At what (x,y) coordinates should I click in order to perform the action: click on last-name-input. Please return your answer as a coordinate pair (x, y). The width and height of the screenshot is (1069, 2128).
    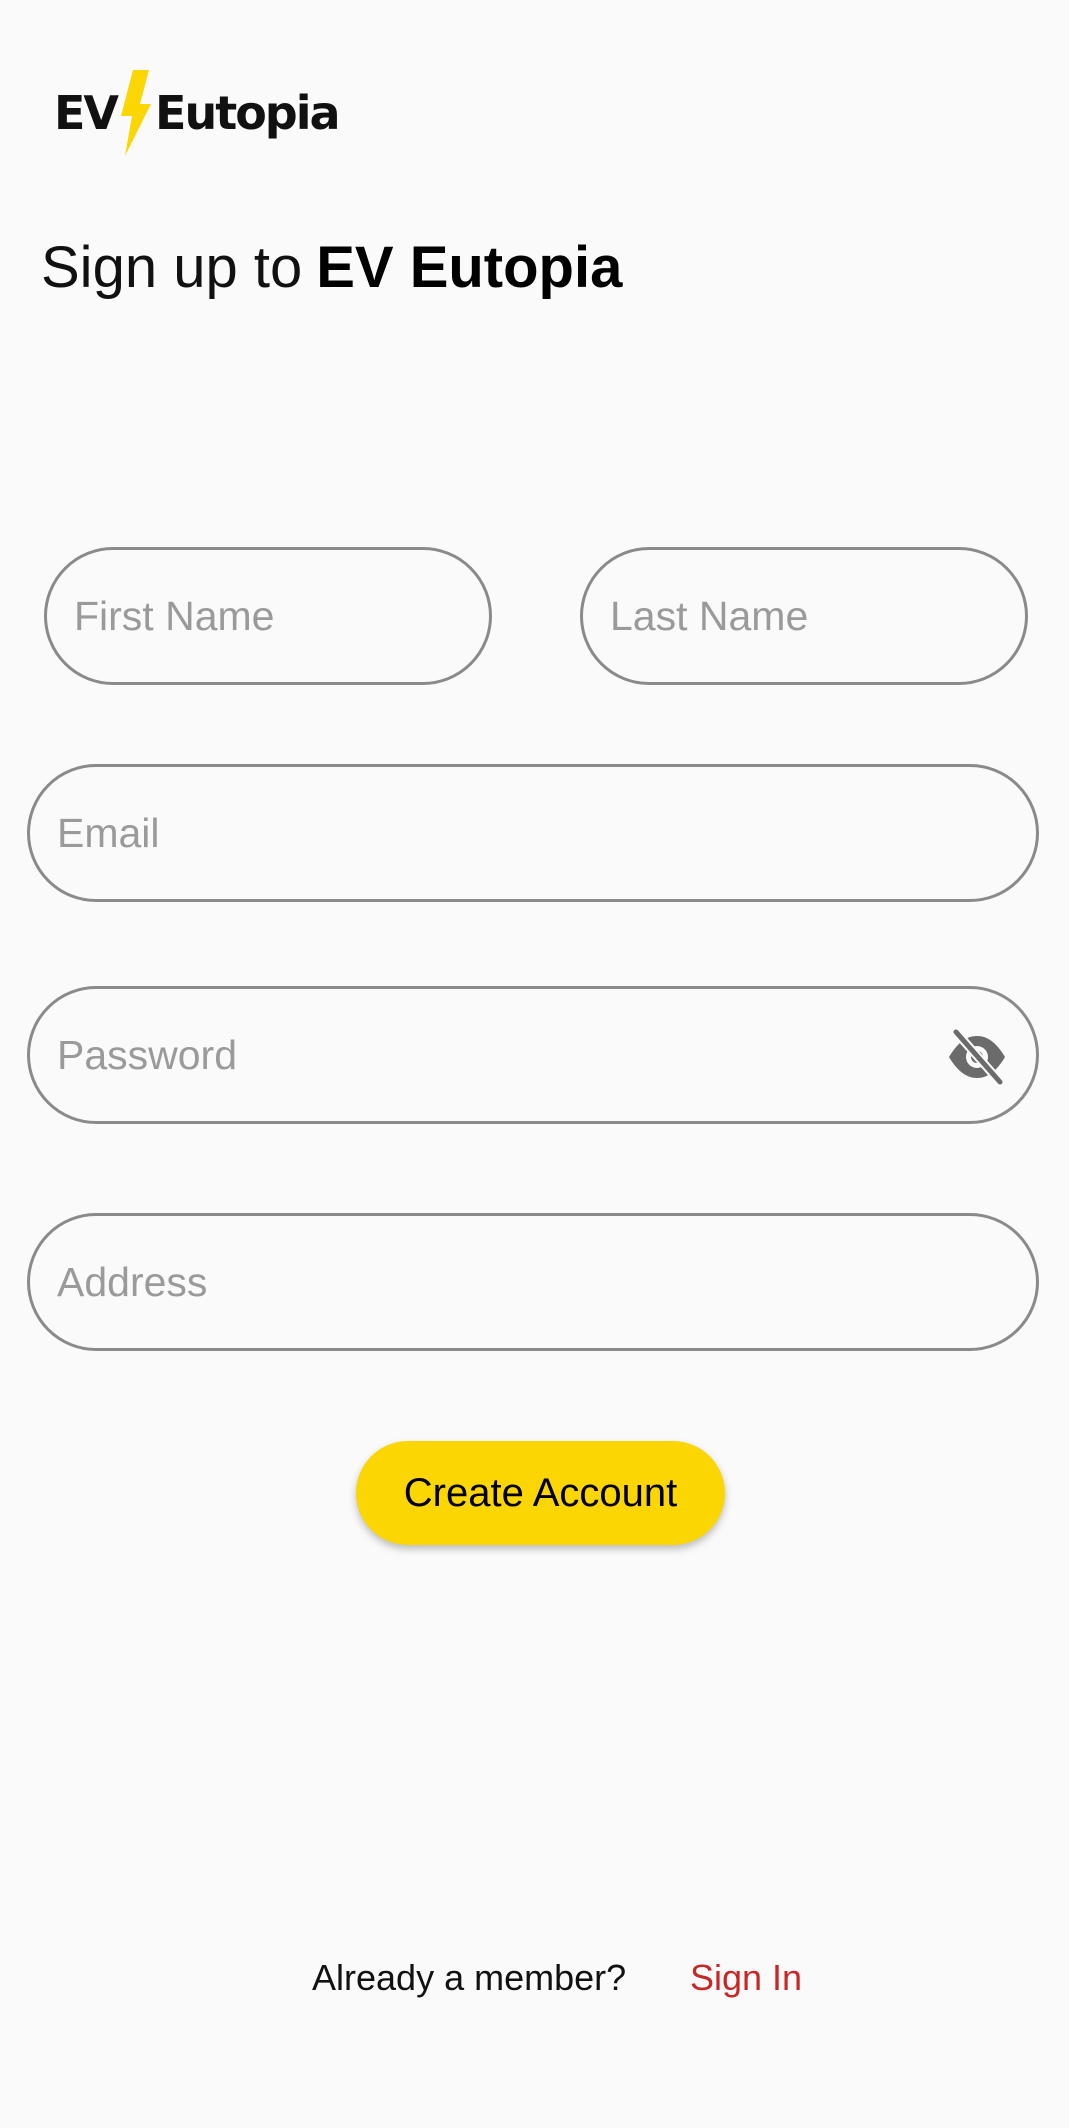
    Looking at the image, I should click on (804, 616).